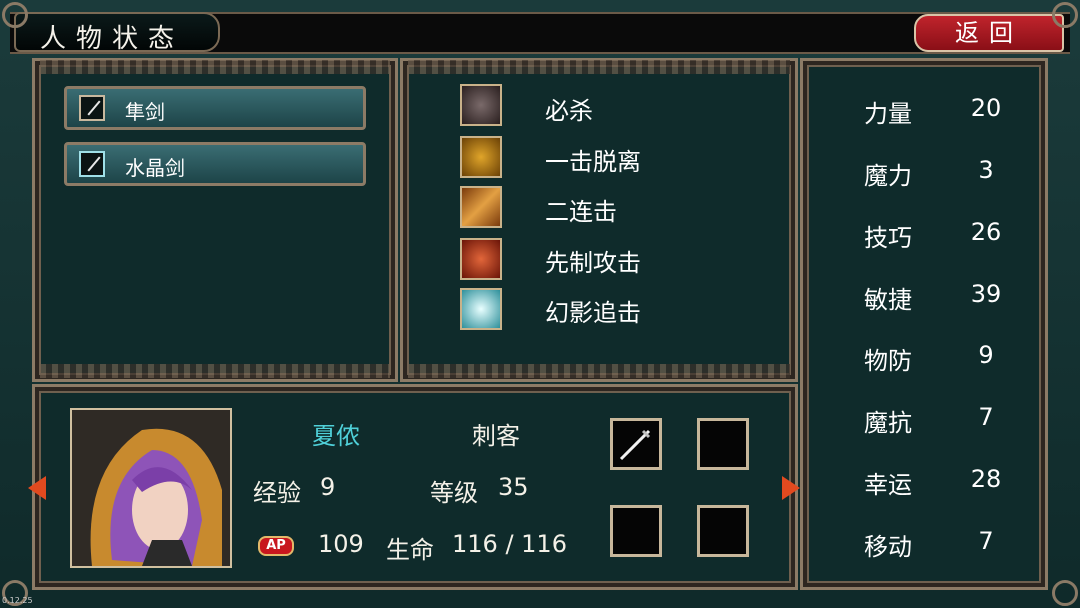  What do you see at coordinates (986, 355) in the screenshot?
I see `stat-value: 9` at bounding box center [986, 355].